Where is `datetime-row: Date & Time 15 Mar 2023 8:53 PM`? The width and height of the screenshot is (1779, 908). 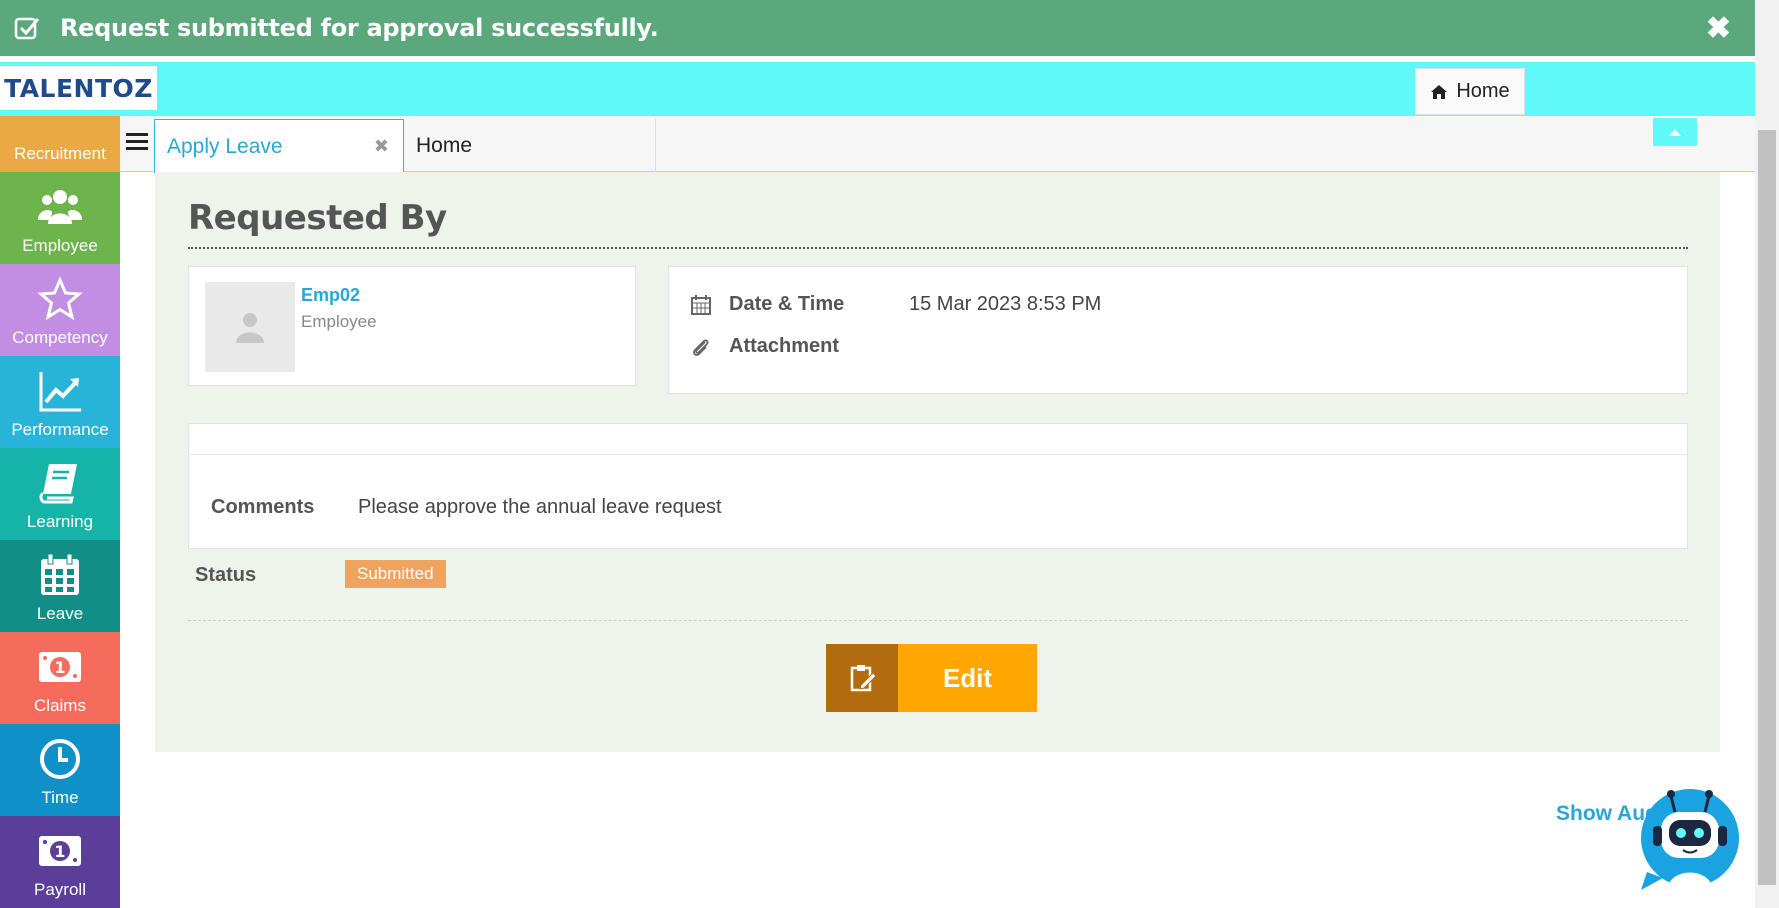
datetime-row: Date & Time 15 Mar 2023 8:53 PM is located at coordinates (896, 304).